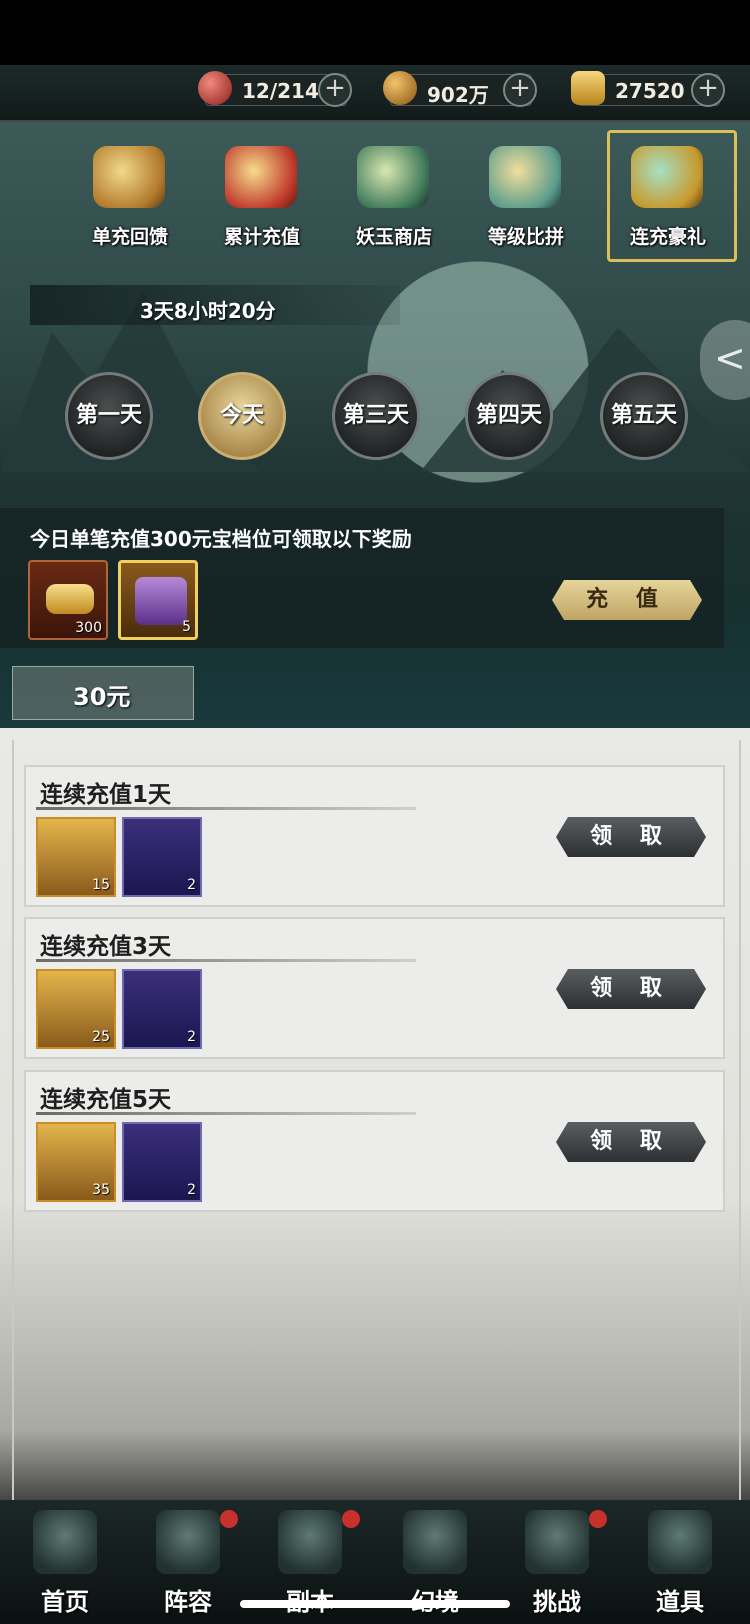 The width and height of the screenshot is (750, 1624). I want to click on add-ingots-button: +, so click(708, 90).